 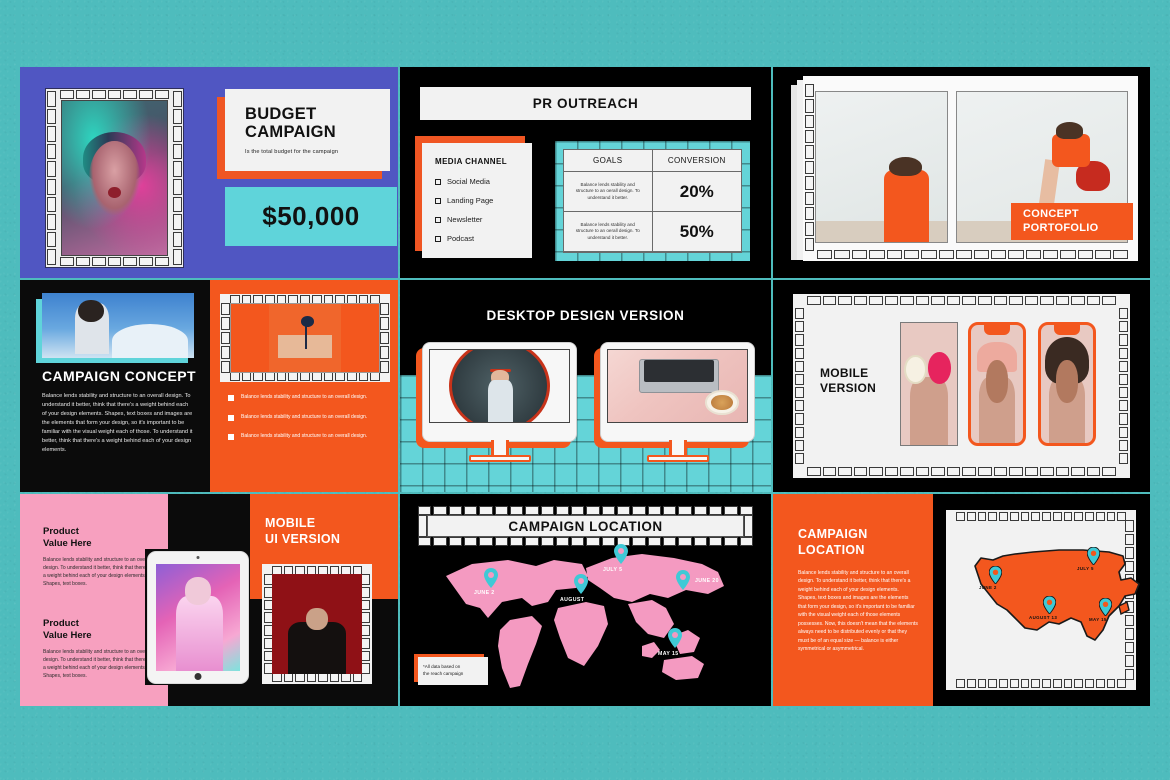 I want to click on campaign-location-header: CAMPAIGN LOCATION, so click(x=585, y=526).